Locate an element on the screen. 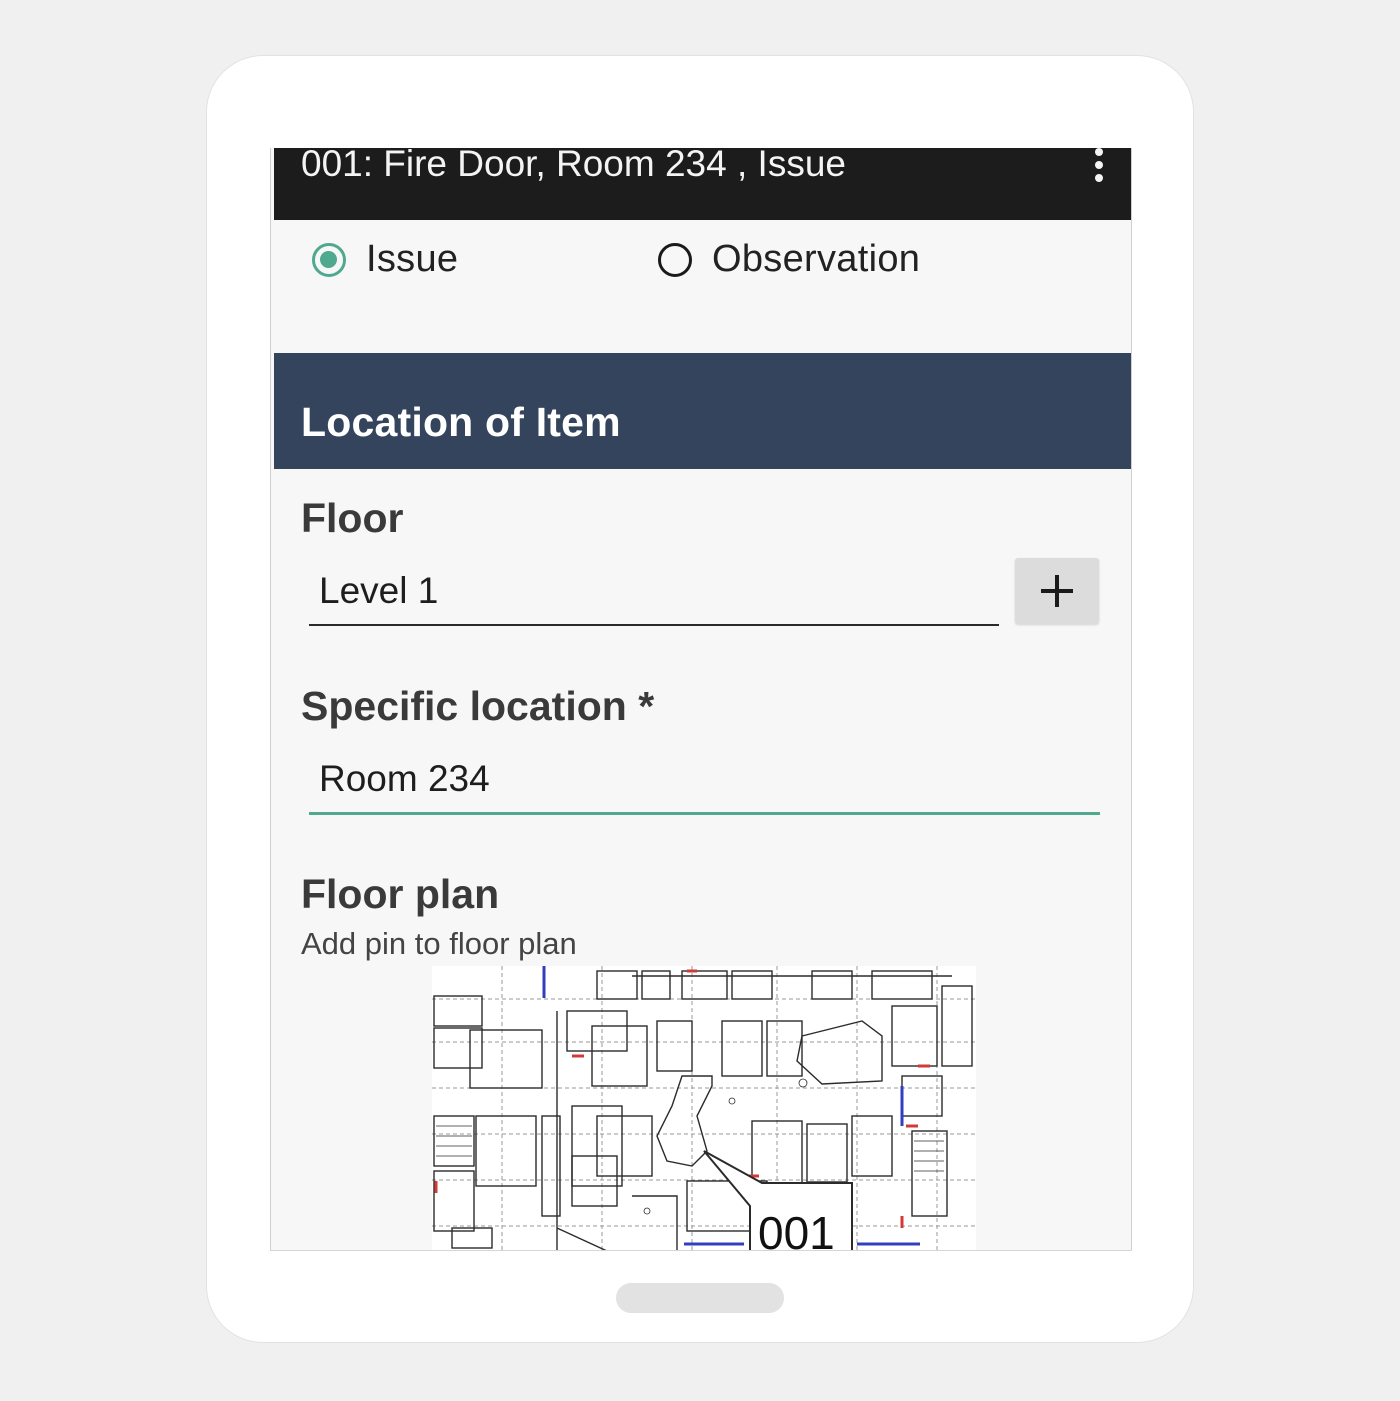 The height and width of the screenshot is (1401, 1400). floor-field: Level 1 is located at coordinates (654, 598).